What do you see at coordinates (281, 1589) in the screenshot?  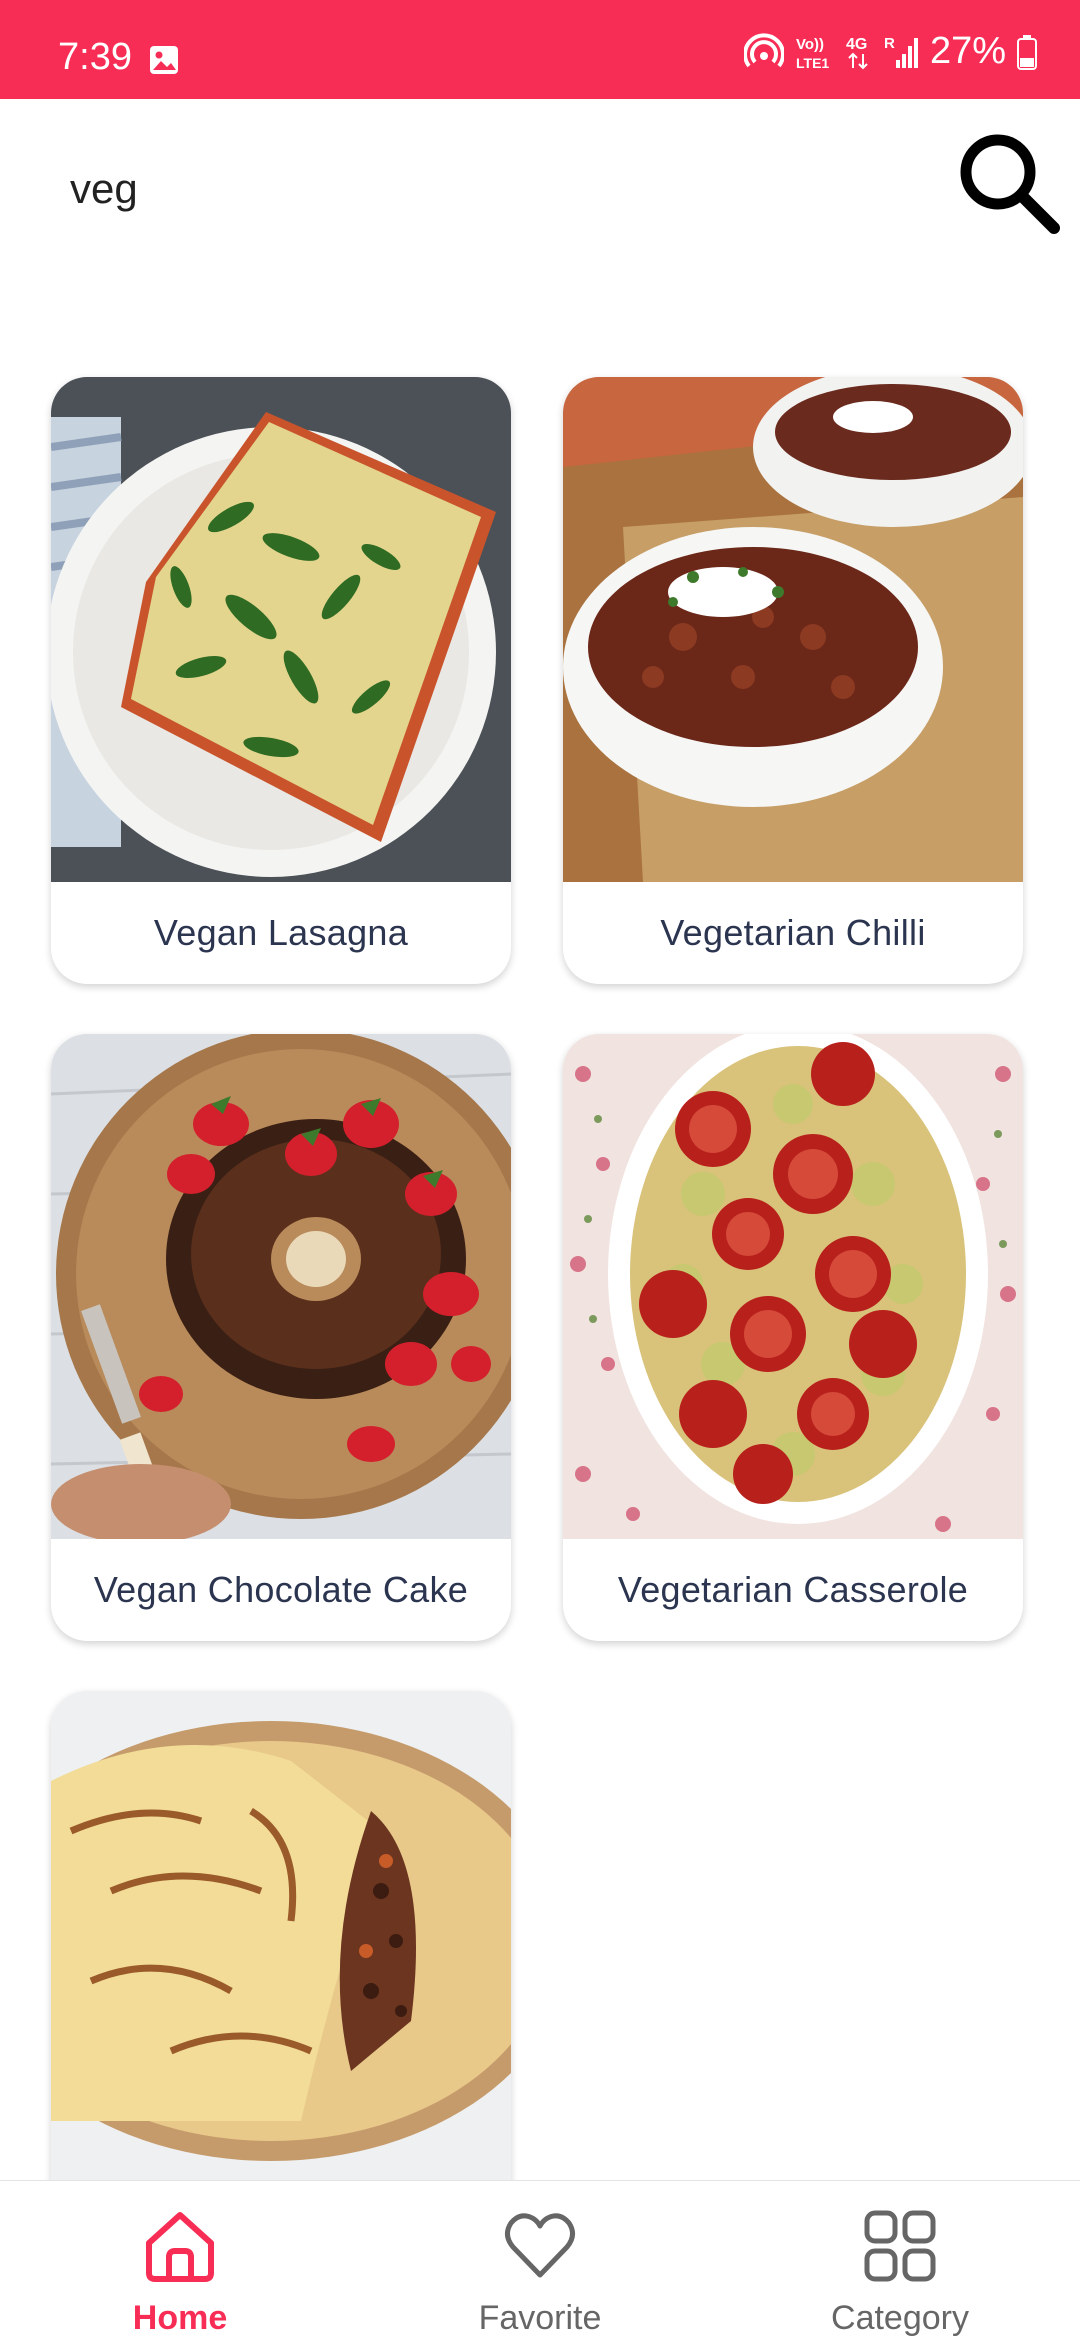 I see `recipe-title: Vegan Chocolate Cake` at bounding box center [281, 1589].